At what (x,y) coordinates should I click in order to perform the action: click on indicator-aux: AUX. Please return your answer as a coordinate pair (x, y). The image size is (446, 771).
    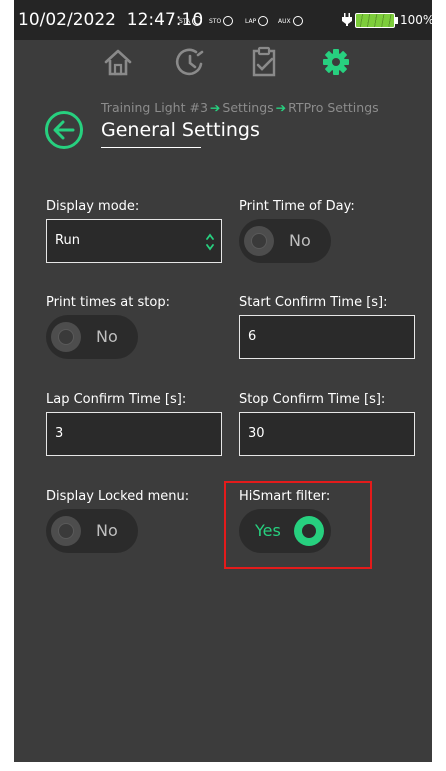
    Looking at the image, I should click on (290, 21).